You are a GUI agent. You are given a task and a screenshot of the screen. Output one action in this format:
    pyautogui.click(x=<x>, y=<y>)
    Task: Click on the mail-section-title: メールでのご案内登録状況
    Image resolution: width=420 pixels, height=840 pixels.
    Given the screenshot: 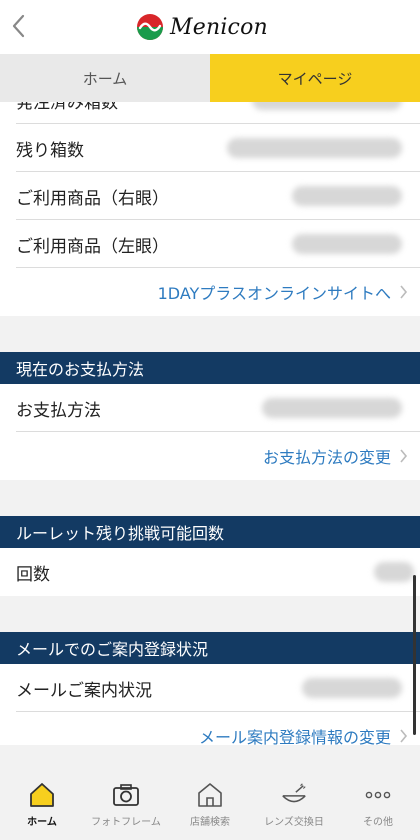 What is the action you would take?
    pyautogui.click(x=210, y=648)
    